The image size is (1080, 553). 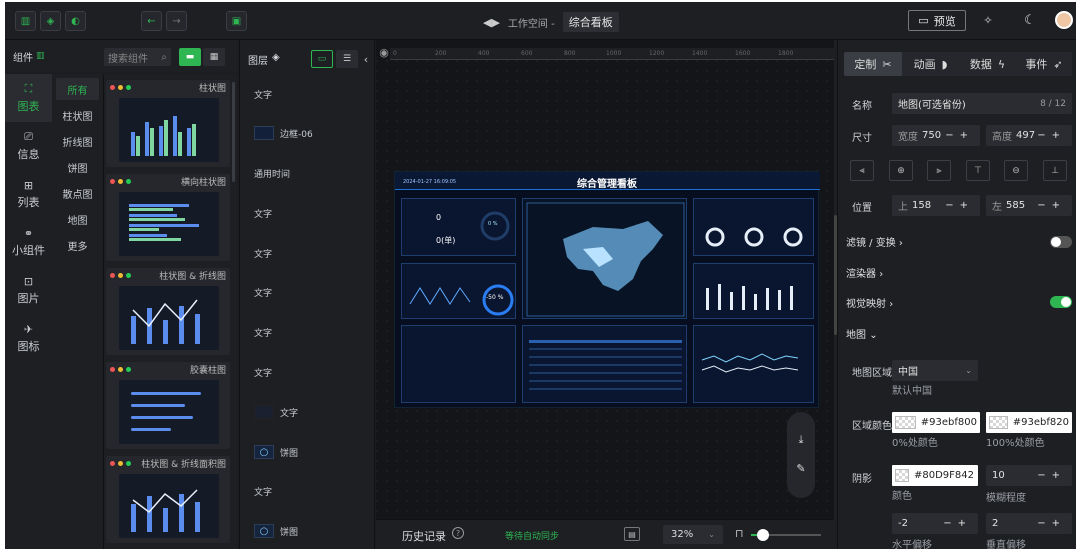 I want to click on list-view-button: ☰, so click(x=347, y=59).